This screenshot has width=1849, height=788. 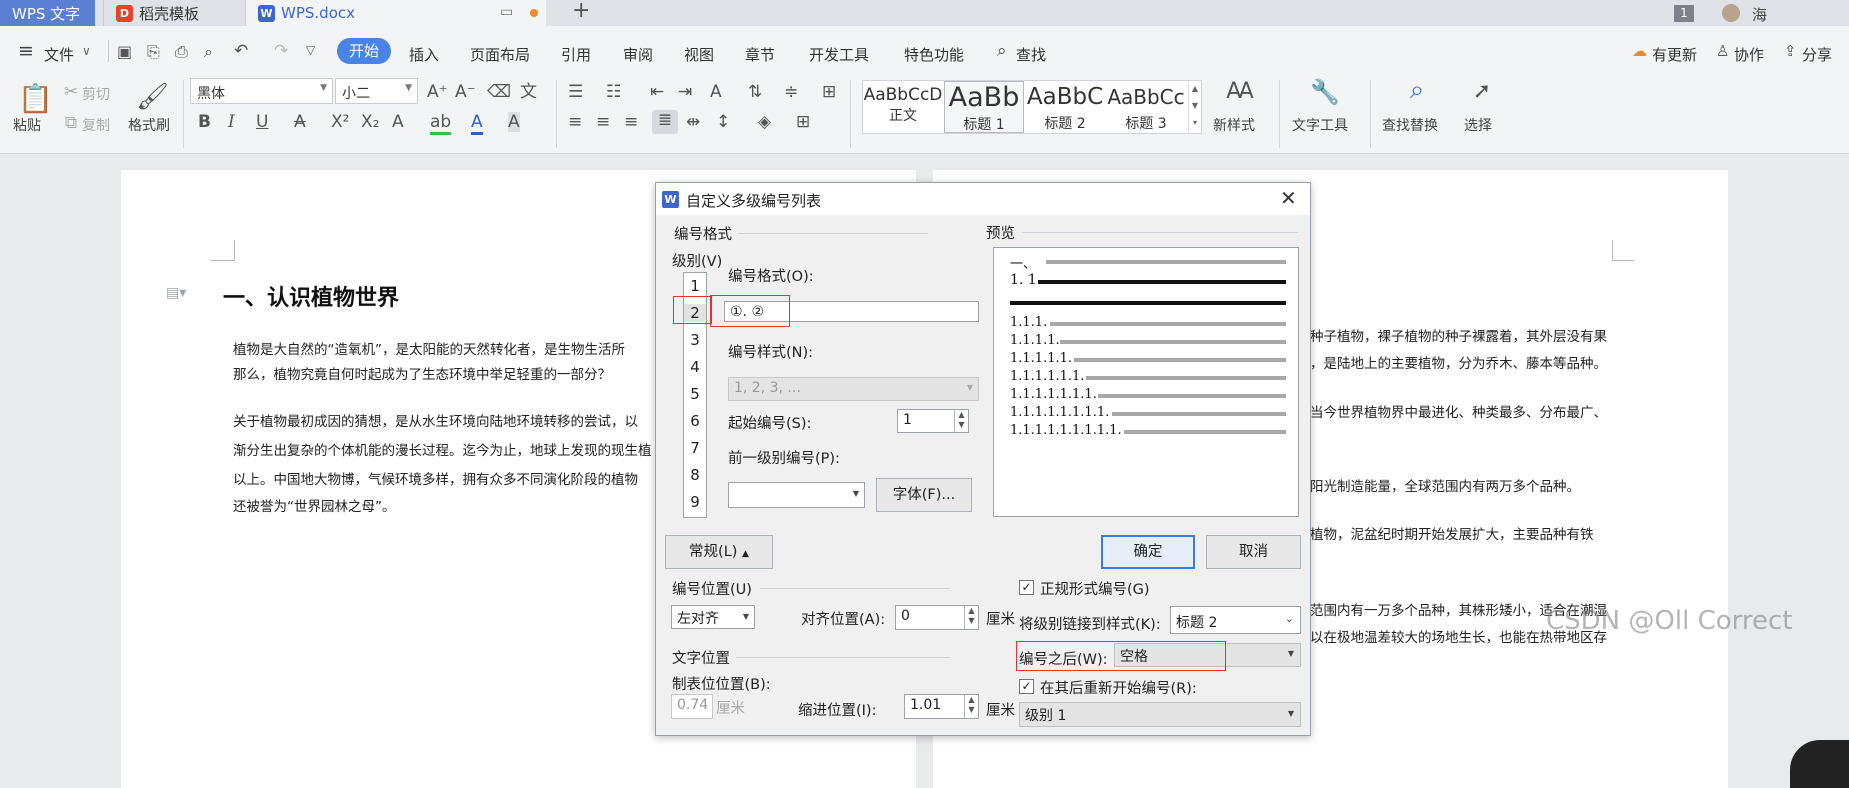 What do you see at coordinates (1674, 54) in the screenshot?
I see `menu-update: 有更新` at bounding box center [1674, 54].